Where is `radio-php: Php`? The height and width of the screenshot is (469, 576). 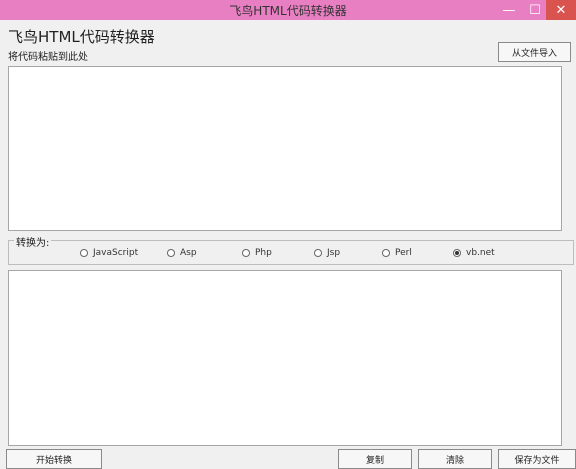
radio-php: Php is located at coordinates (257, 253).